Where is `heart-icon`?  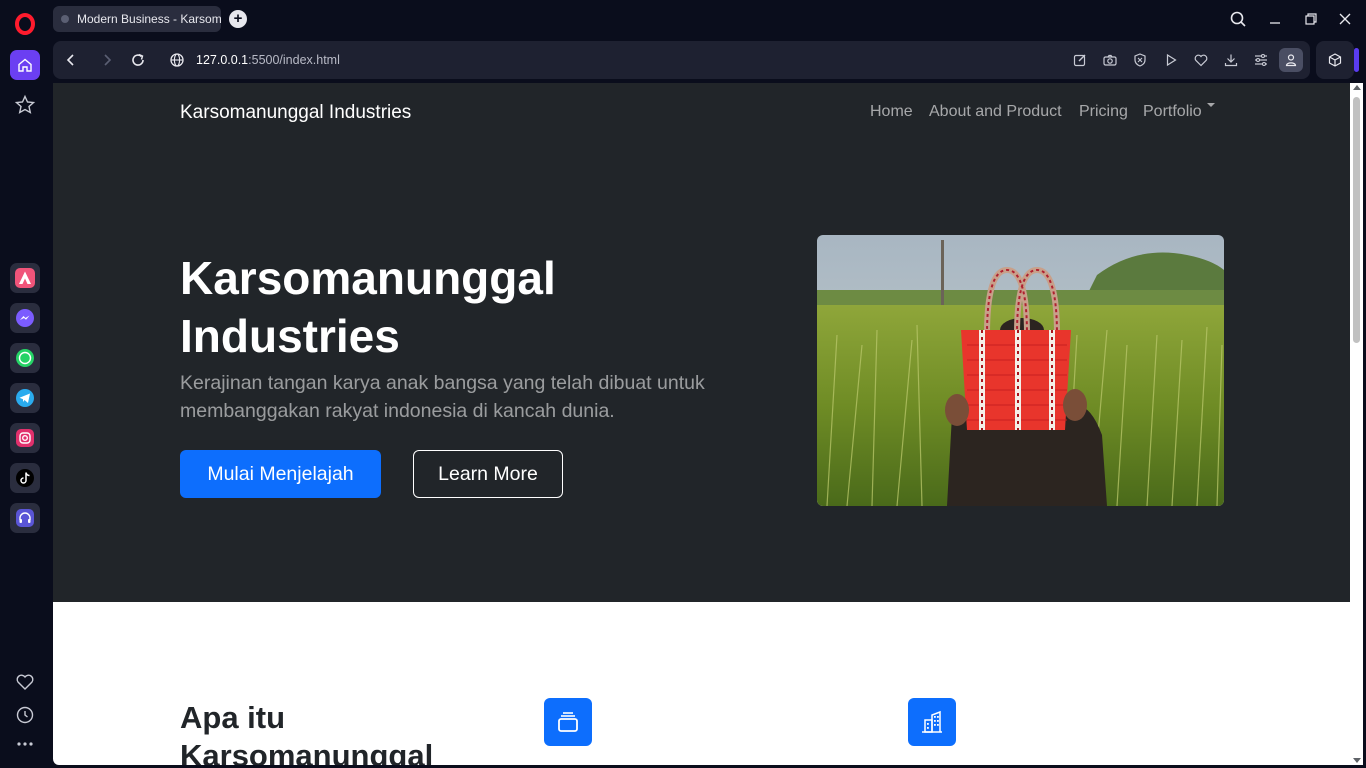
heart-icon is located at coordinates (1201, 60).